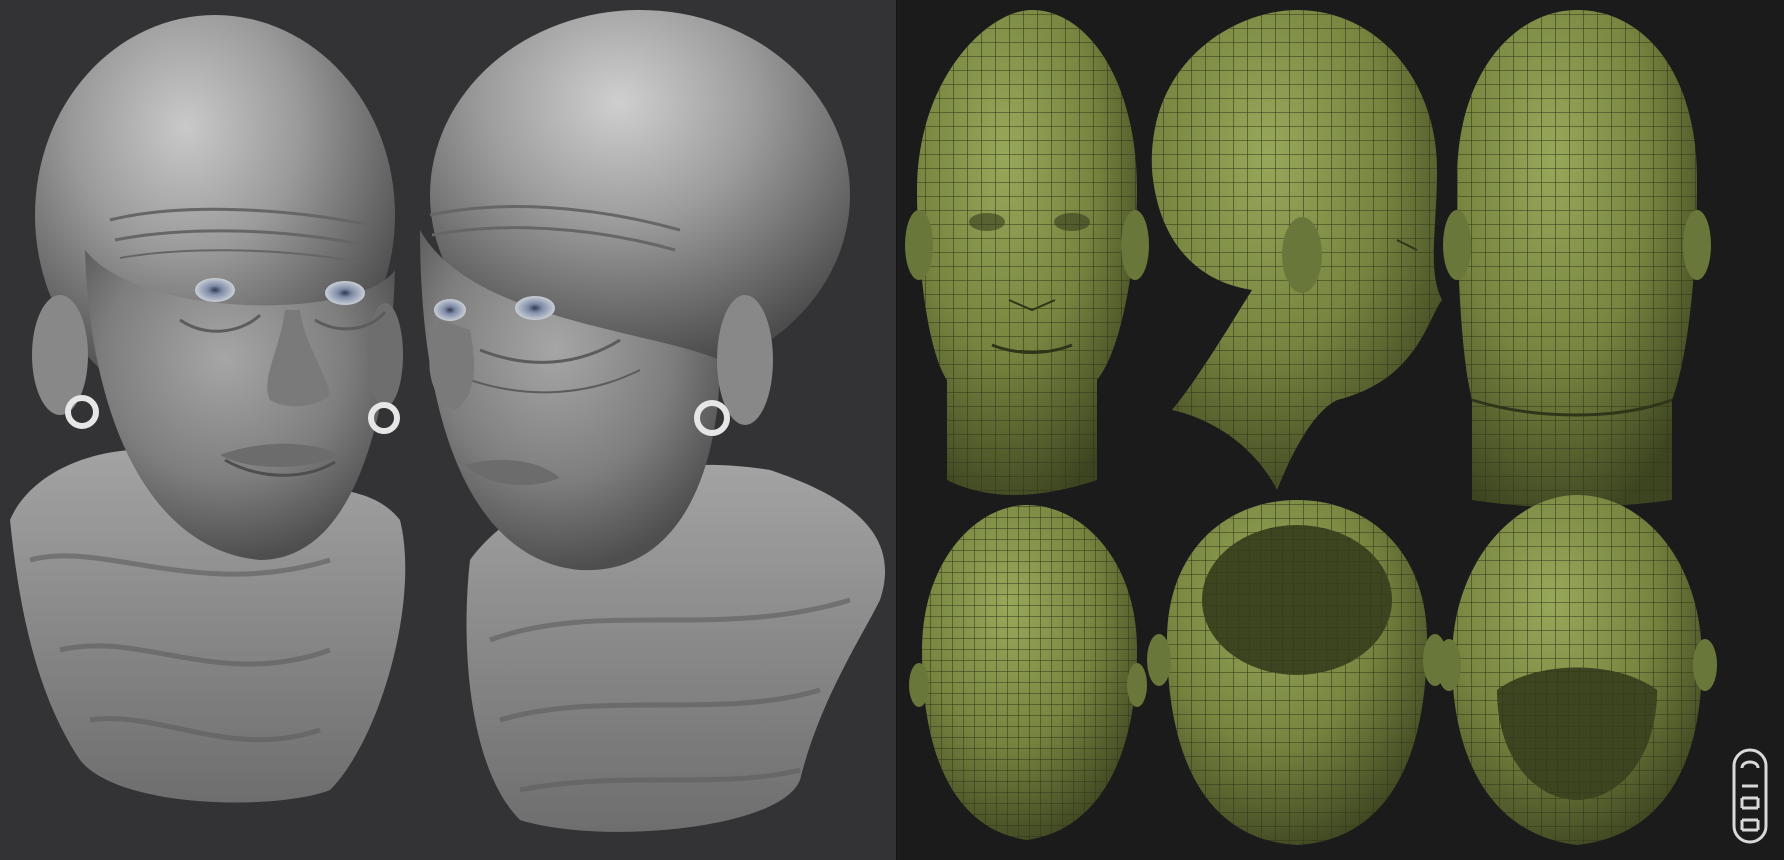  What do you see at coordinates (1296, 250) in the screenshot?
I see `wire-side` at bounding box center [1296, 250].